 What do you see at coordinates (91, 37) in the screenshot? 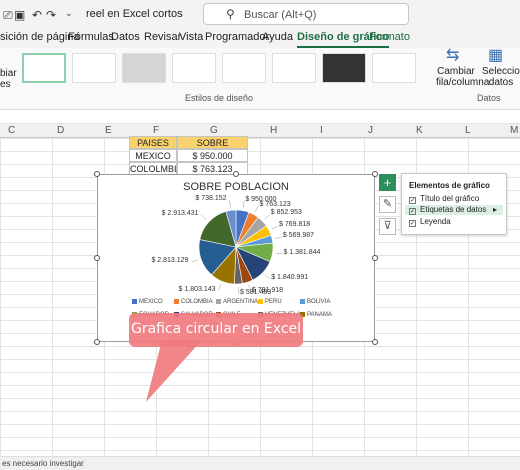
I see `tab-formulas: Fórmulas` at bounding box center [91, 37].